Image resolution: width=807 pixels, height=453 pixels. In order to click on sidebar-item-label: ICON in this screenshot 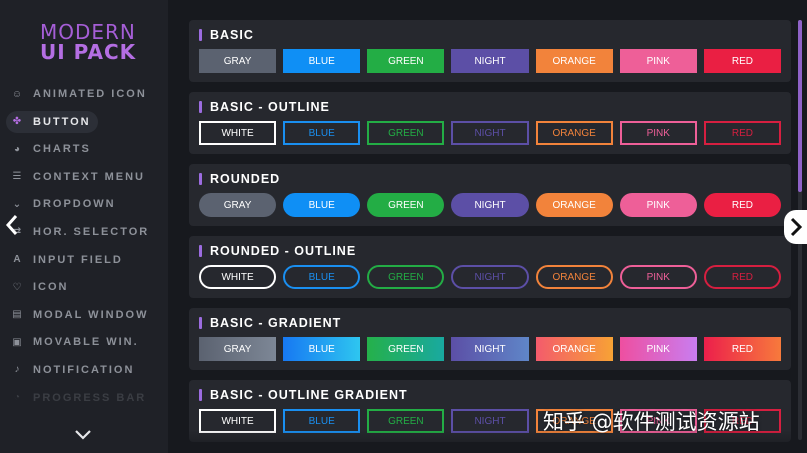, I will do `click(51, 287)`.